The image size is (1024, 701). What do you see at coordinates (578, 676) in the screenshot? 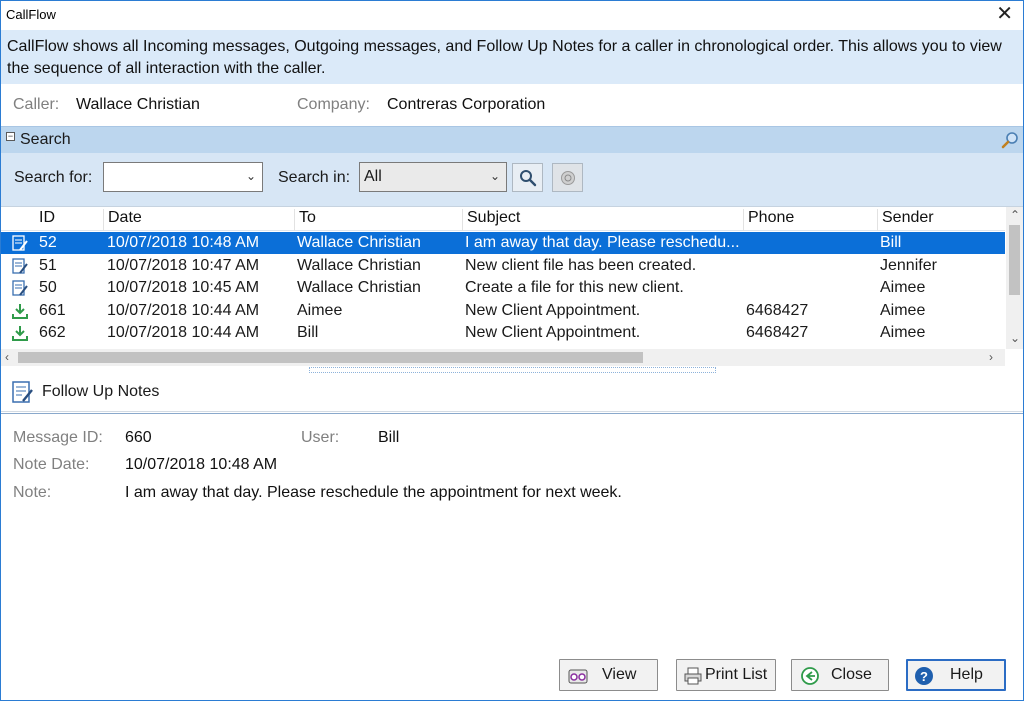
I see `view-icon` at bounding box center [578, 676].